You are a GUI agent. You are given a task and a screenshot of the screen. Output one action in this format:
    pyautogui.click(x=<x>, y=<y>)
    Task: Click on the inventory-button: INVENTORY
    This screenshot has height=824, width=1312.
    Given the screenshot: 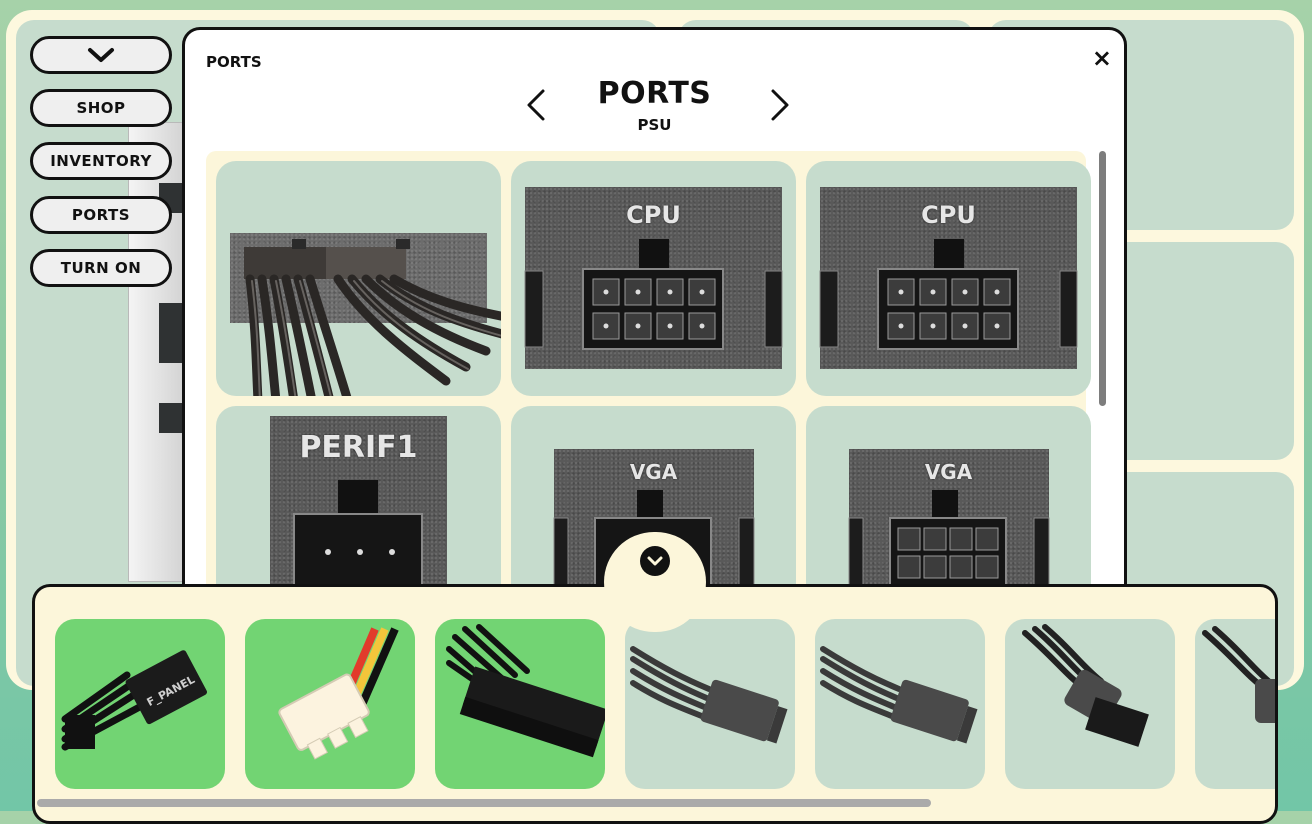 What is the action you would take?
    pyautogui.click(x=101, y=161)
    